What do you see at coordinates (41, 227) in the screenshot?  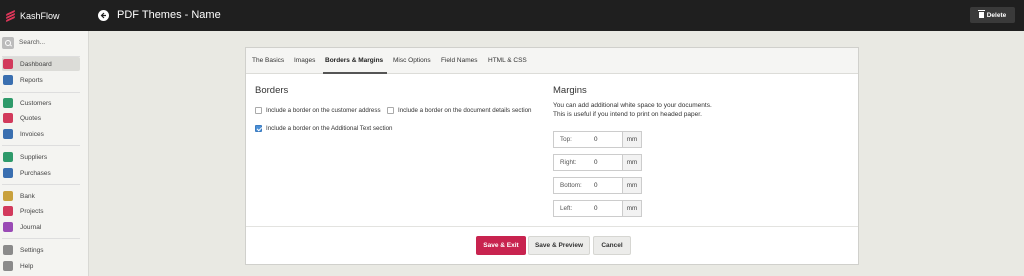 I see `sidebar-item-journal: Journal` at bounding box center [41, 227].